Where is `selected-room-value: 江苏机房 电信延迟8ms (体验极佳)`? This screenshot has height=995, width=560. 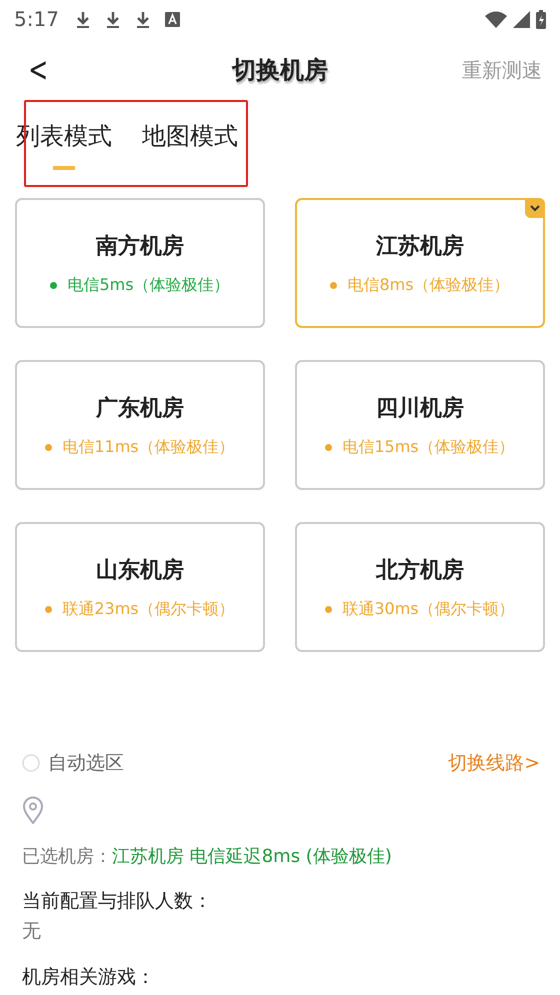
selected-room-value: 江苏机房 电信延迟8ms (体验极佳) is located at coordinates (252, 856).